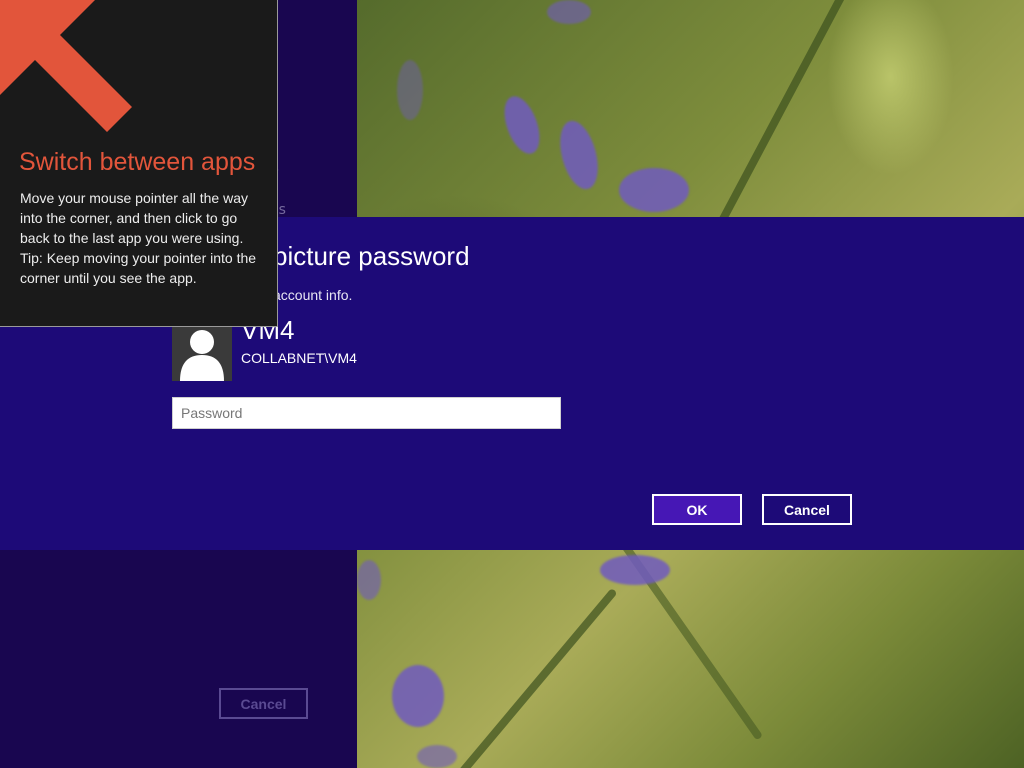 Image resolution: width=1024 pixels, height=768 pixels. I want to click on ok-button: OK, so click(697, 509).